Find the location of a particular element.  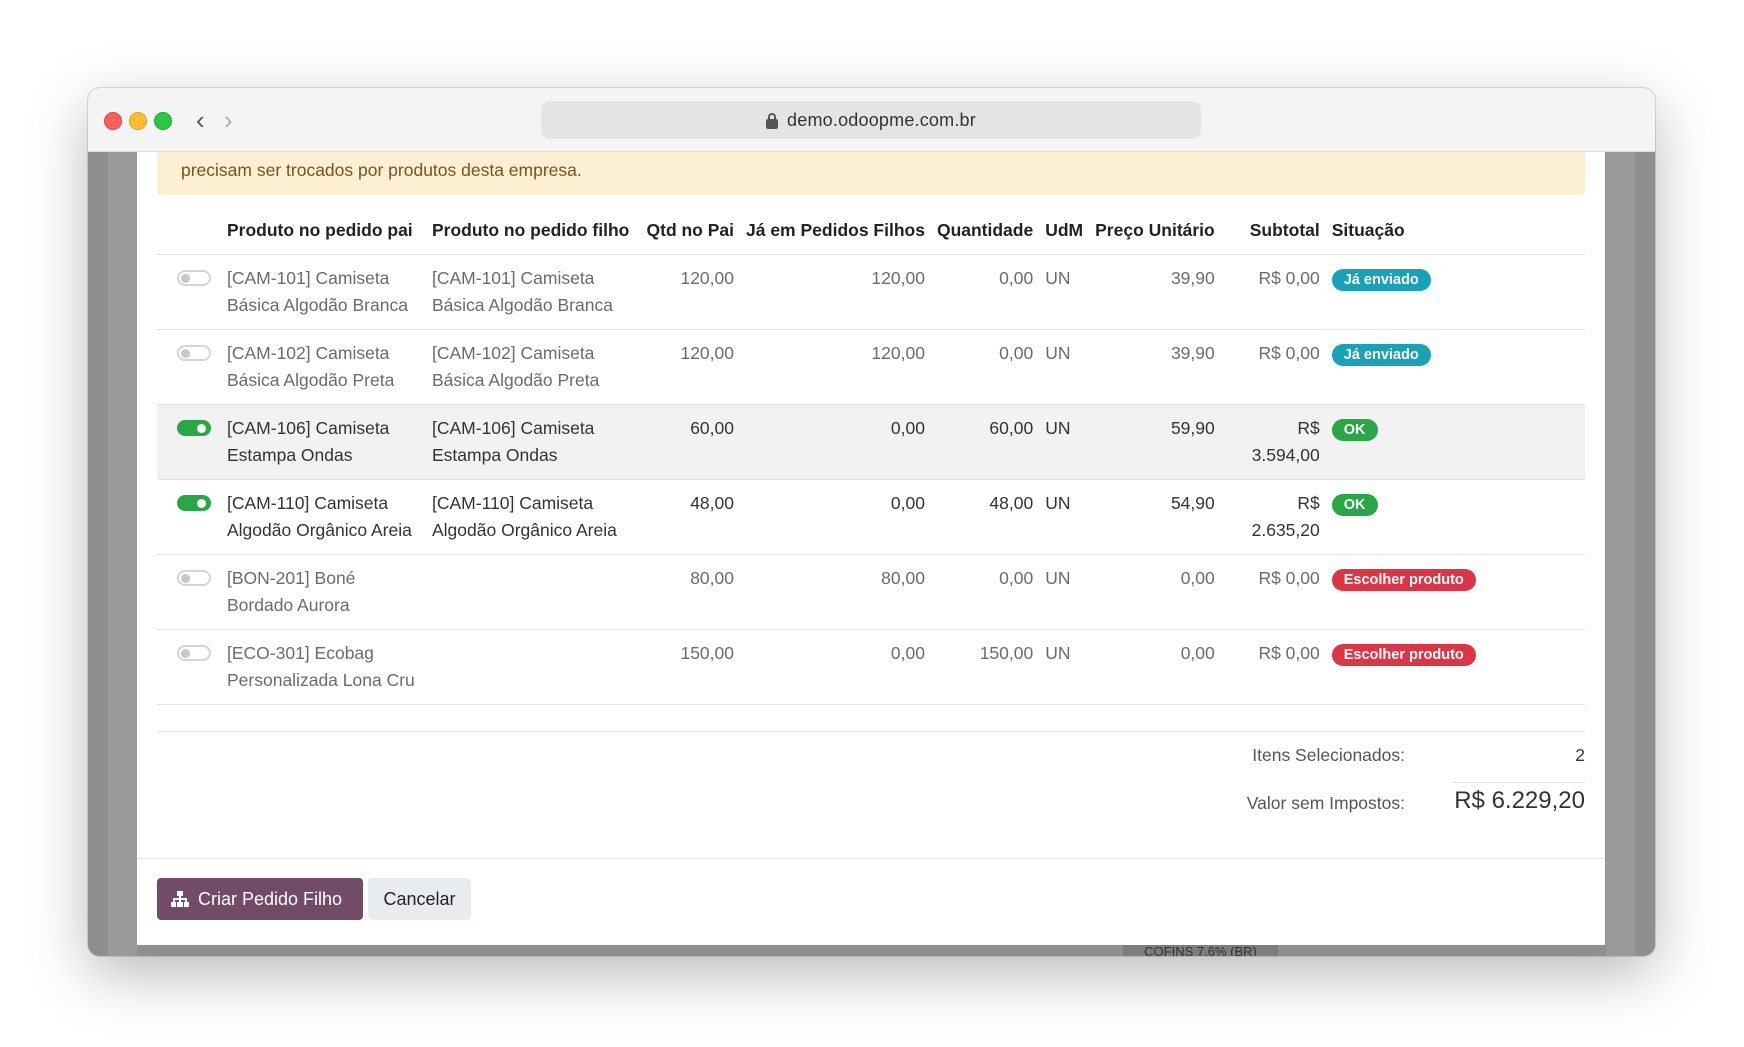

header-child-product: Produto no pedido filho is located at coordinates (533, 231).